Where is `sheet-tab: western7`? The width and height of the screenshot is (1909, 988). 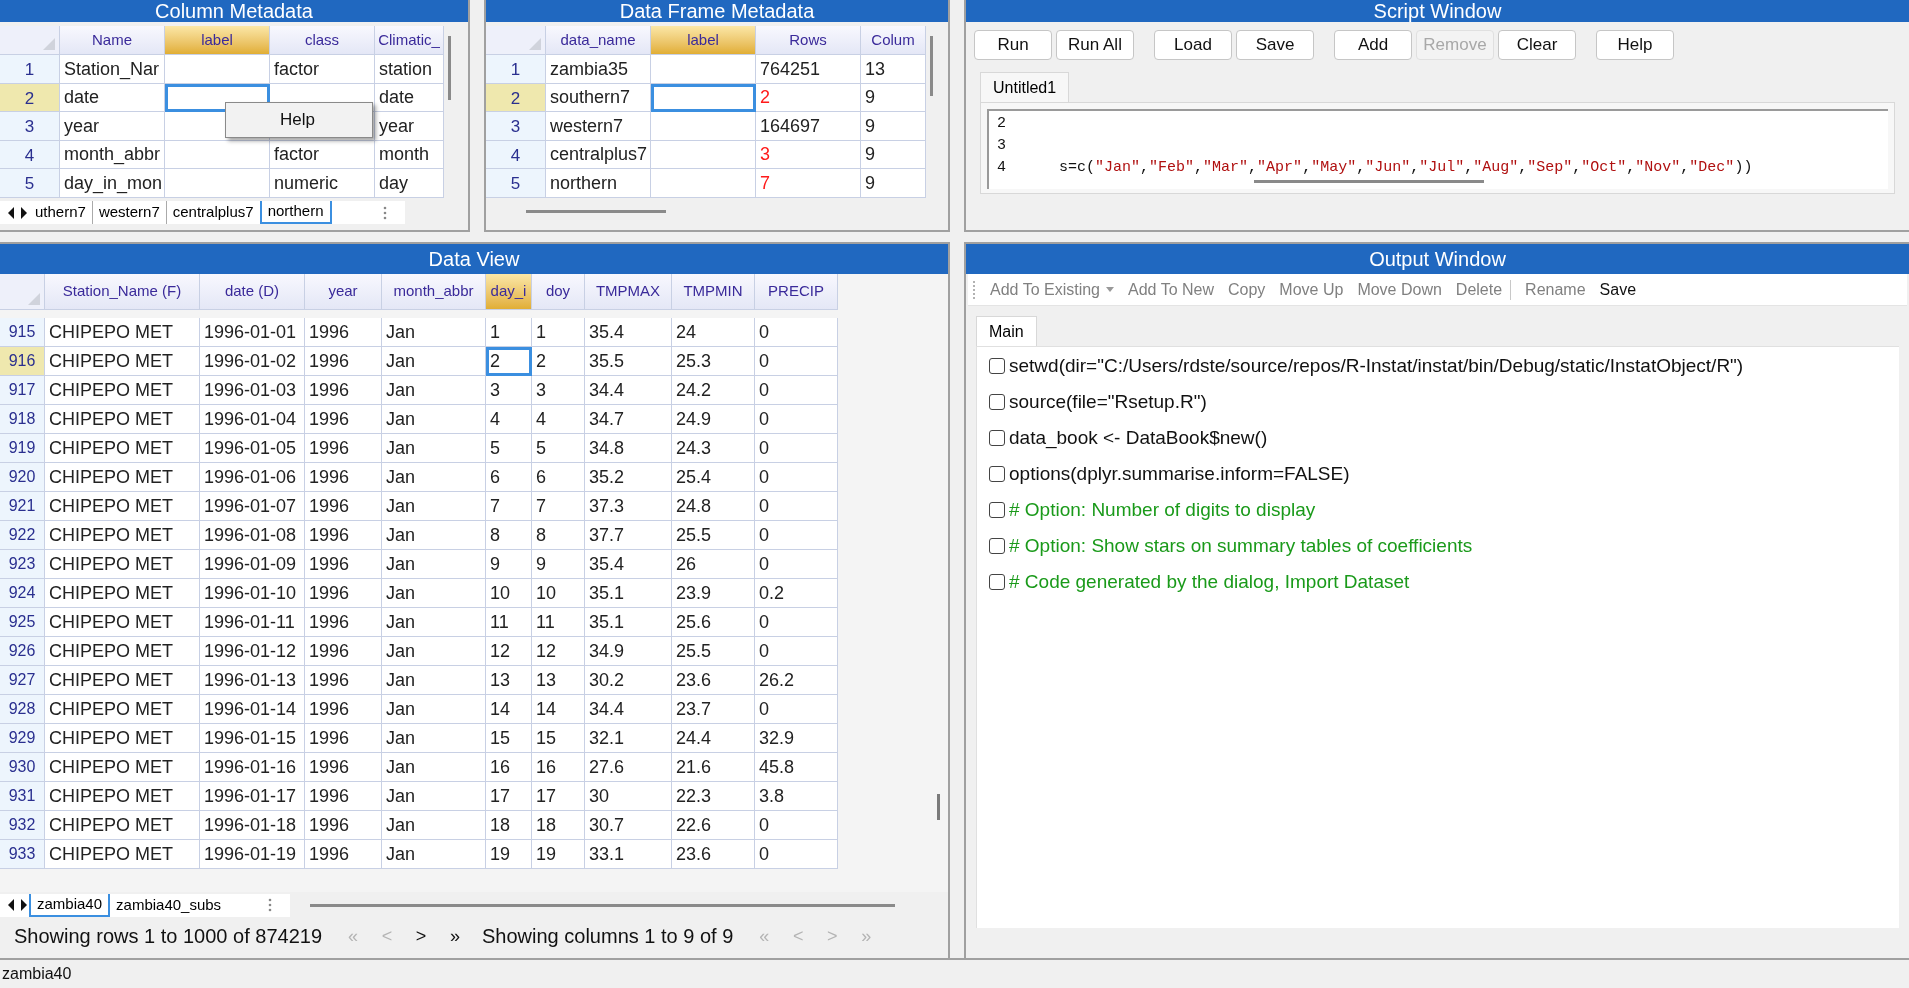
sheet-tab: western7 is located at coordinates (128, 212).